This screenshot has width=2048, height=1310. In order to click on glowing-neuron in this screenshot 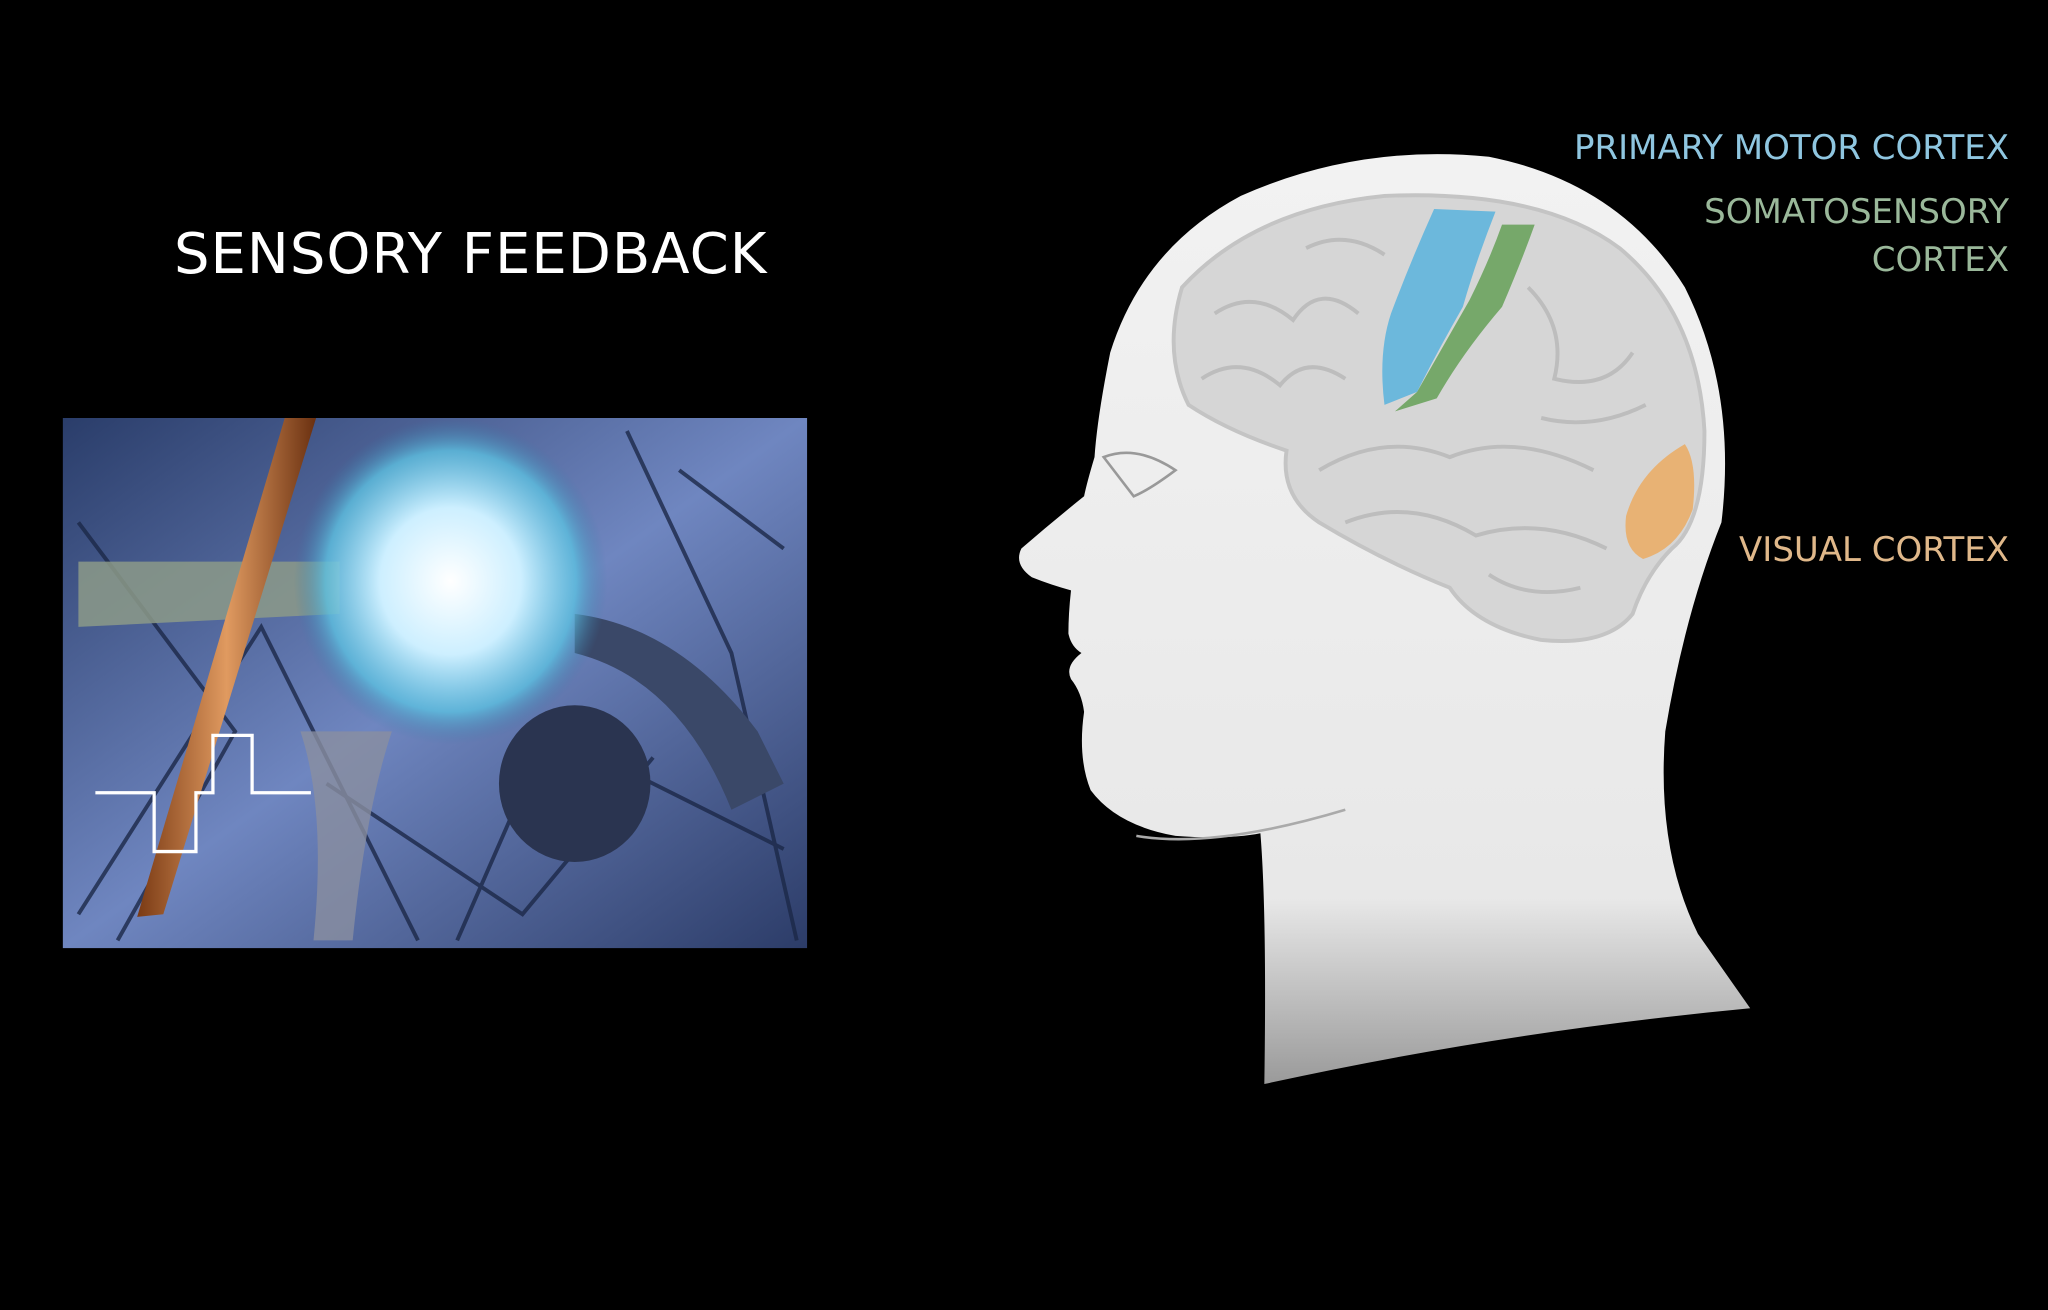, I will do `click(450, 581)`.